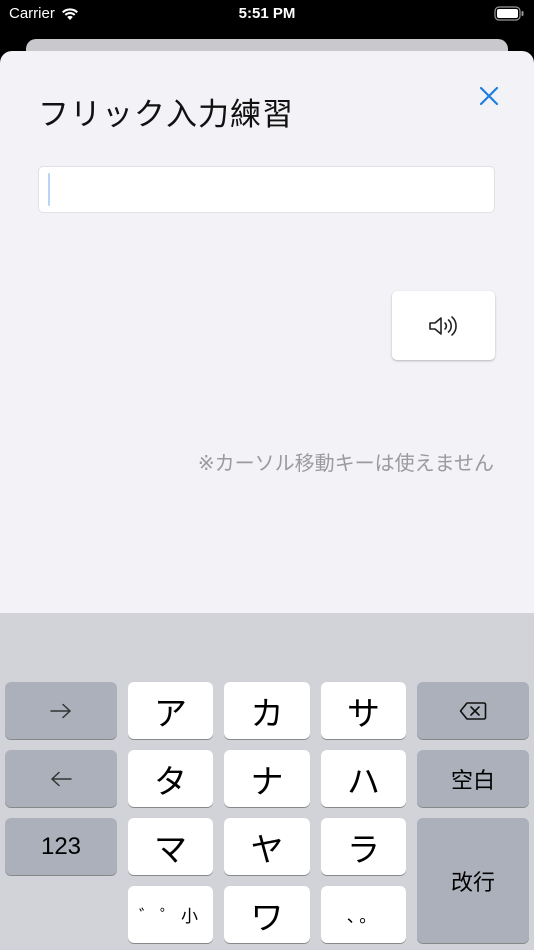  What do you see at coordinates (267, 846) in the screenshot?
I see `key-ya: ヤ` at bounding box center [267, 846].